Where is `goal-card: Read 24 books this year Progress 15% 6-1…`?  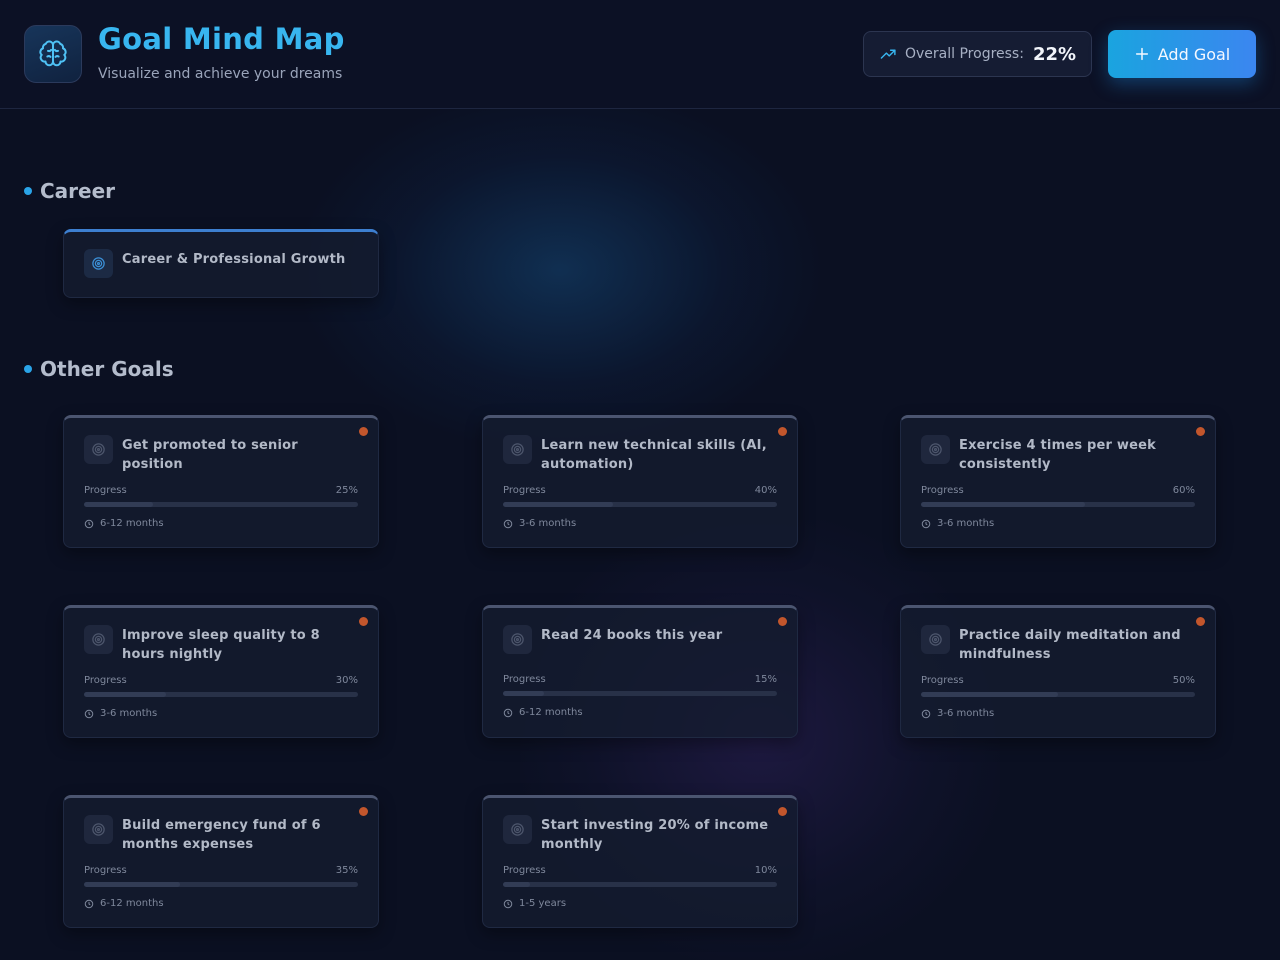 goal-card: Read 24 books this year Progress 15% 6-1… is located at coordinates (640, 671).